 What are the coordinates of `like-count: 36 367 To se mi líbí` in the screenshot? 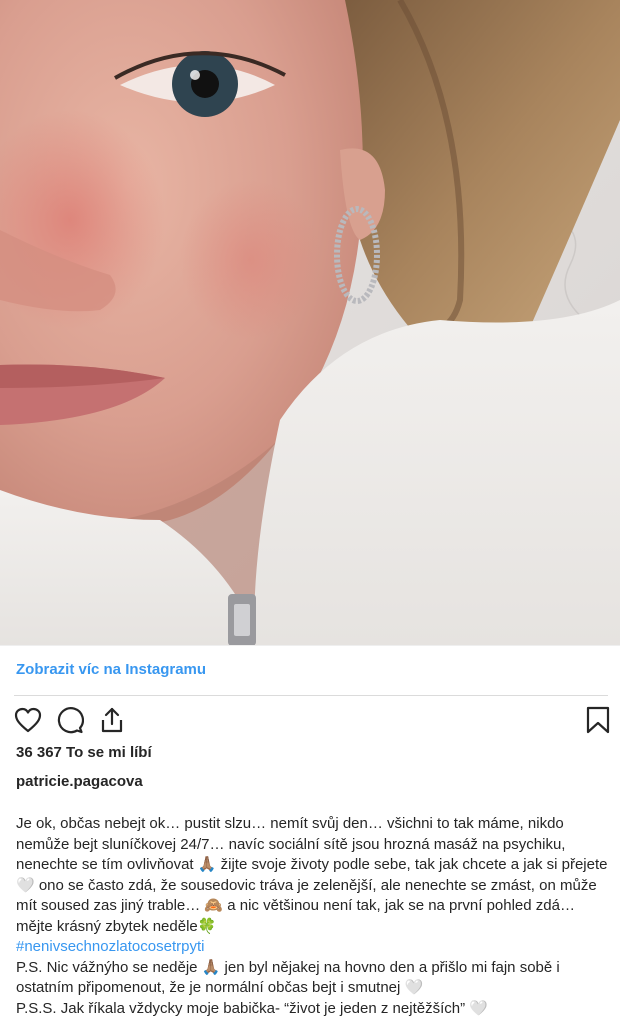 It's located at (84, 752).